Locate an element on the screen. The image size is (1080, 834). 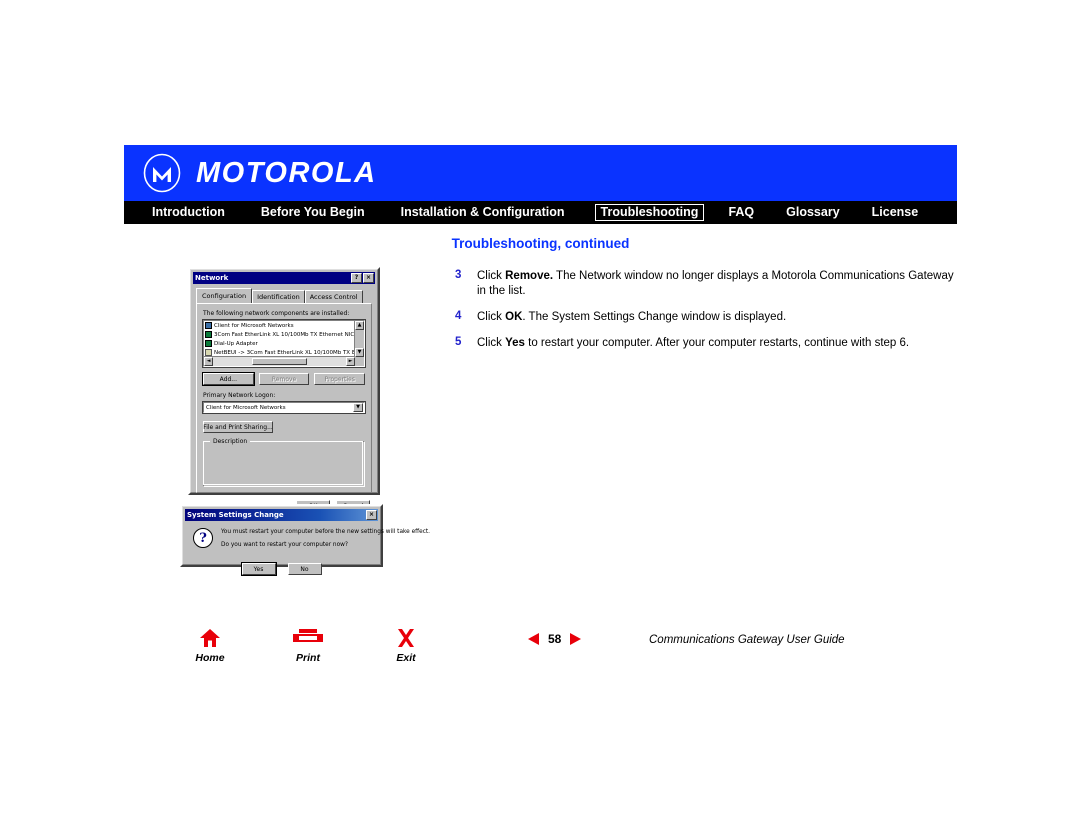
nav-item-faq: FAQ is located at coordinates (741, 212).